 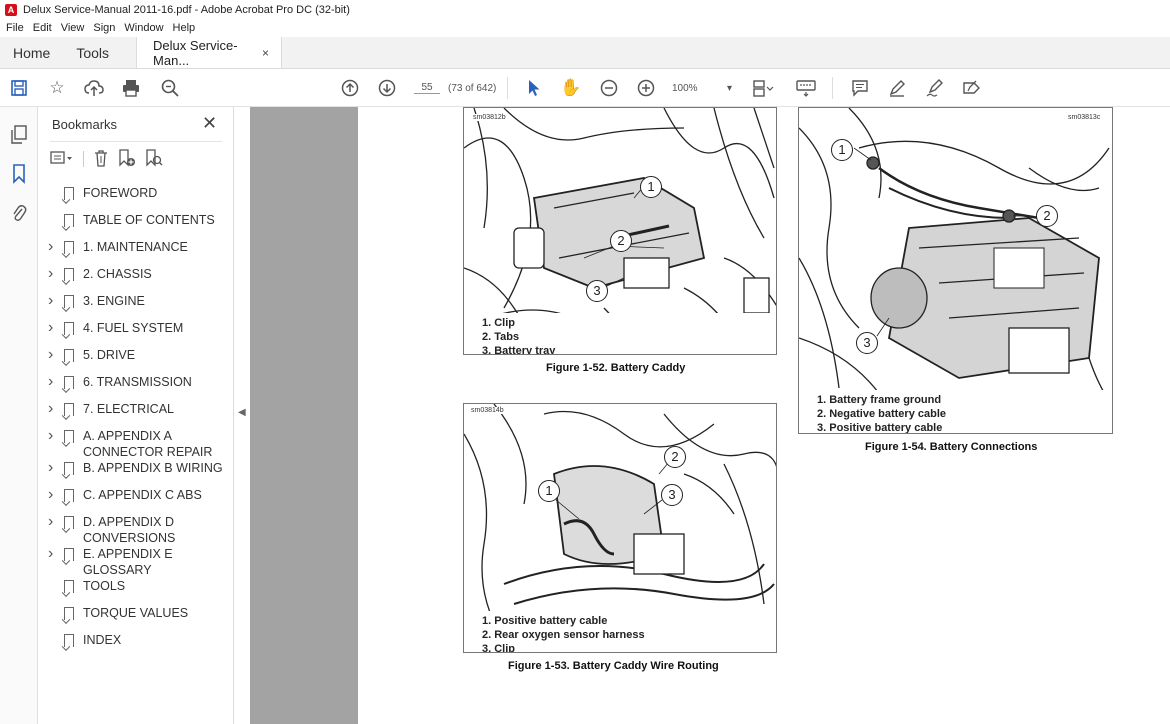 I want to click on figure-caption: Figure 1-53. Battery Caddy Wire Routing, so click(x=613, y=666).